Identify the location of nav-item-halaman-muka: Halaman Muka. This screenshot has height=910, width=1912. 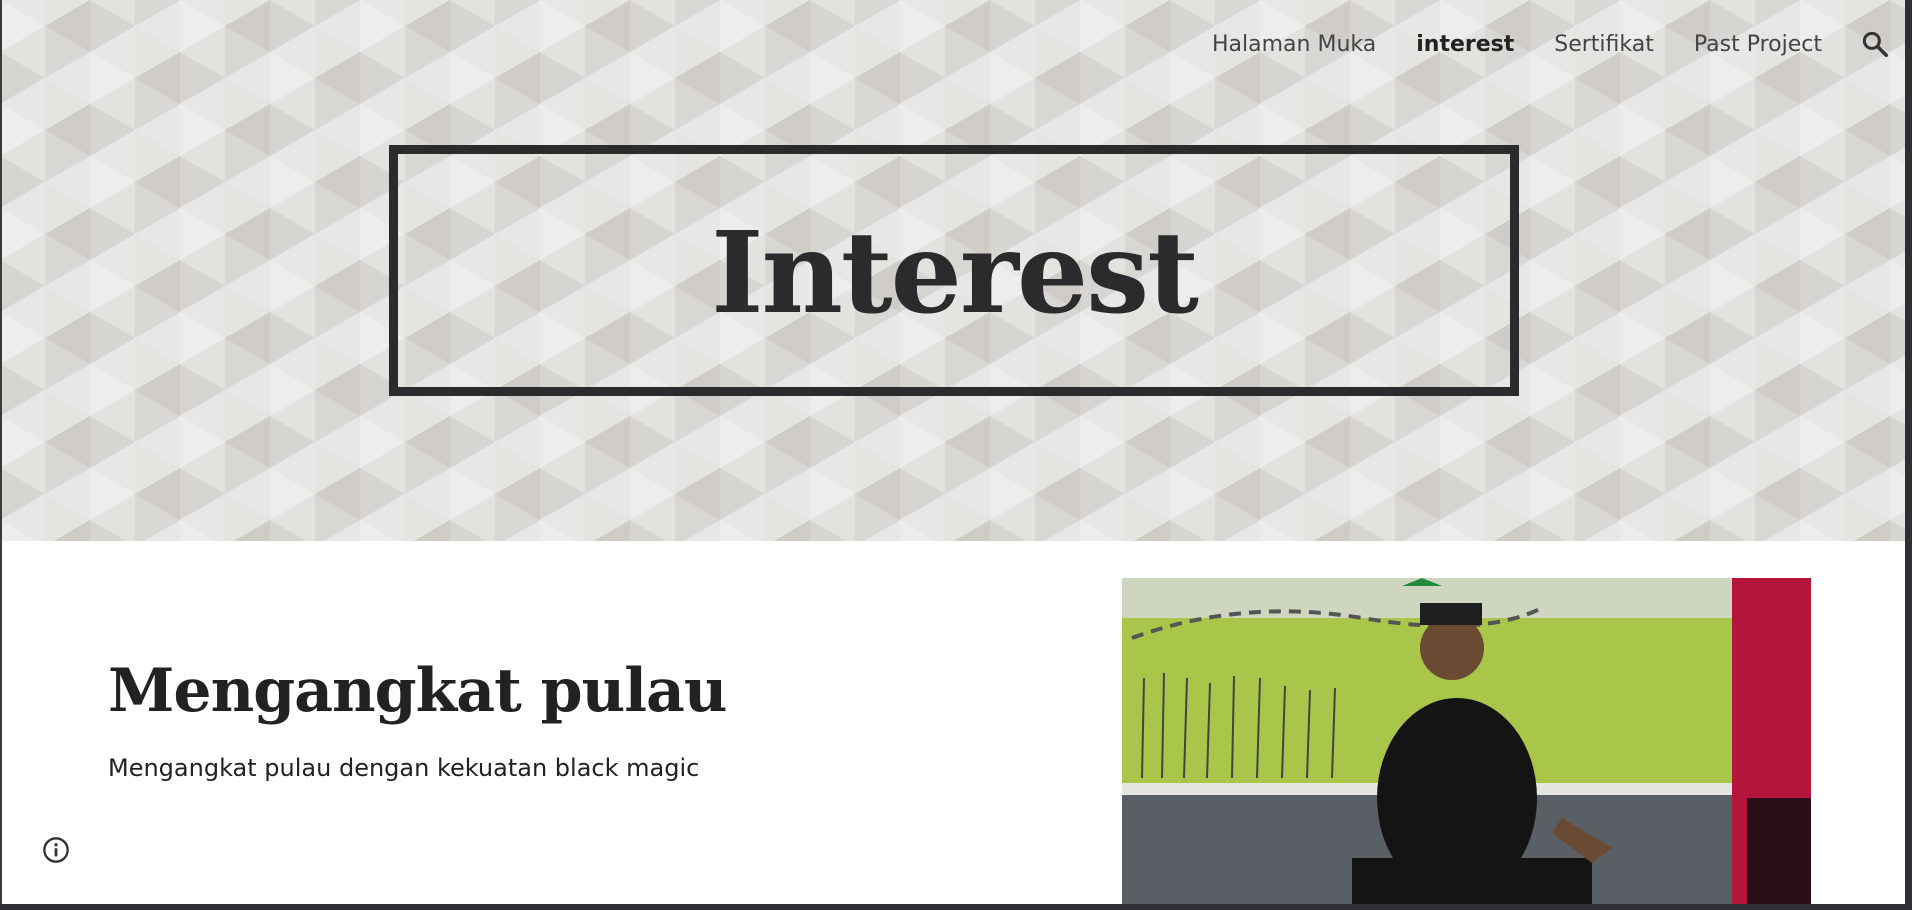
(1294, 44).